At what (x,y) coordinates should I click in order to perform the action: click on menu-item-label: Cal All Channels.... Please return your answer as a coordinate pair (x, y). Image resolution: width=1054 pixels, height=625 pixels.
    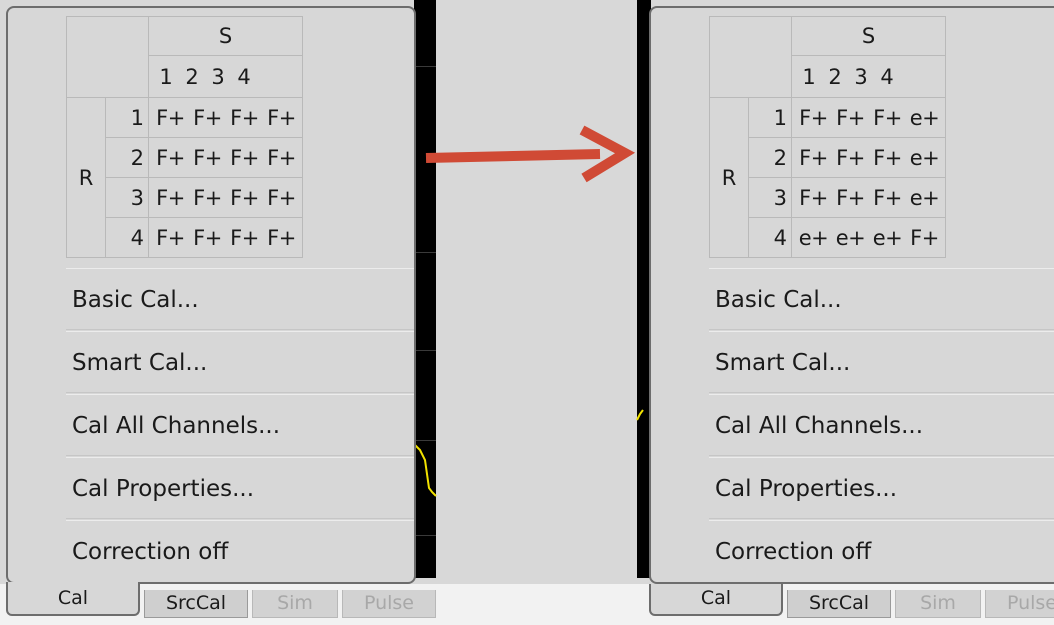
    Looking at the image, I should click on (819, 426).